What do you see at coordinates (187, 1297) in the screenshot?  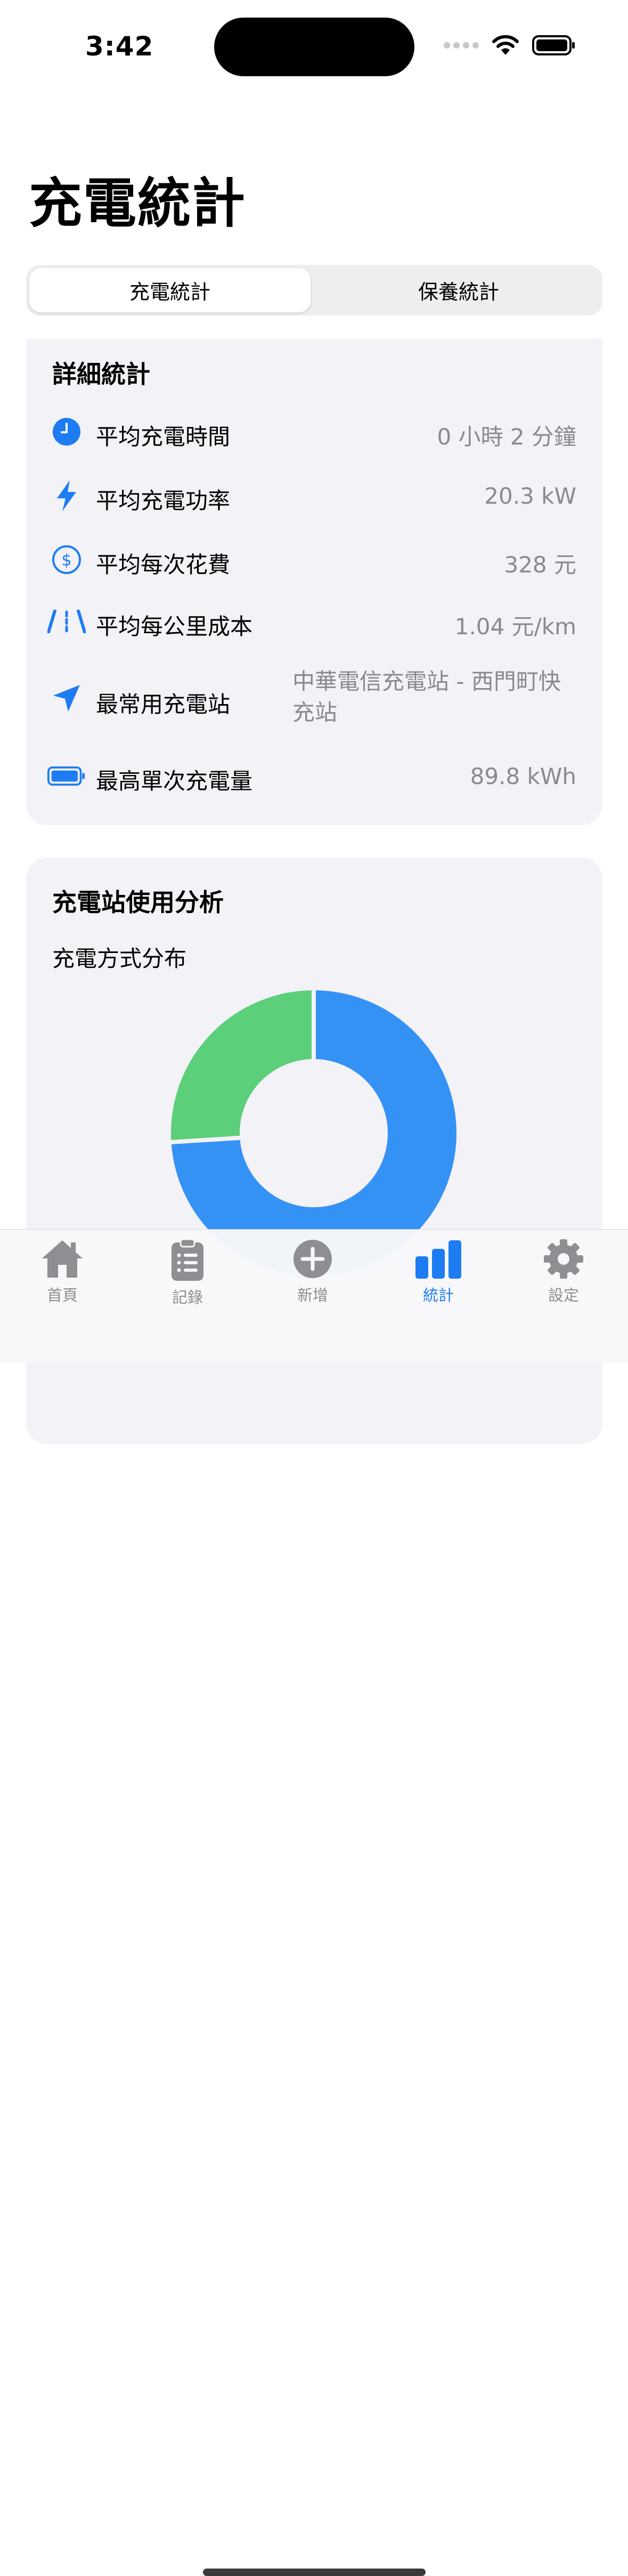 I see `tab-label: 記錄` at bounding box center [187, 1297].